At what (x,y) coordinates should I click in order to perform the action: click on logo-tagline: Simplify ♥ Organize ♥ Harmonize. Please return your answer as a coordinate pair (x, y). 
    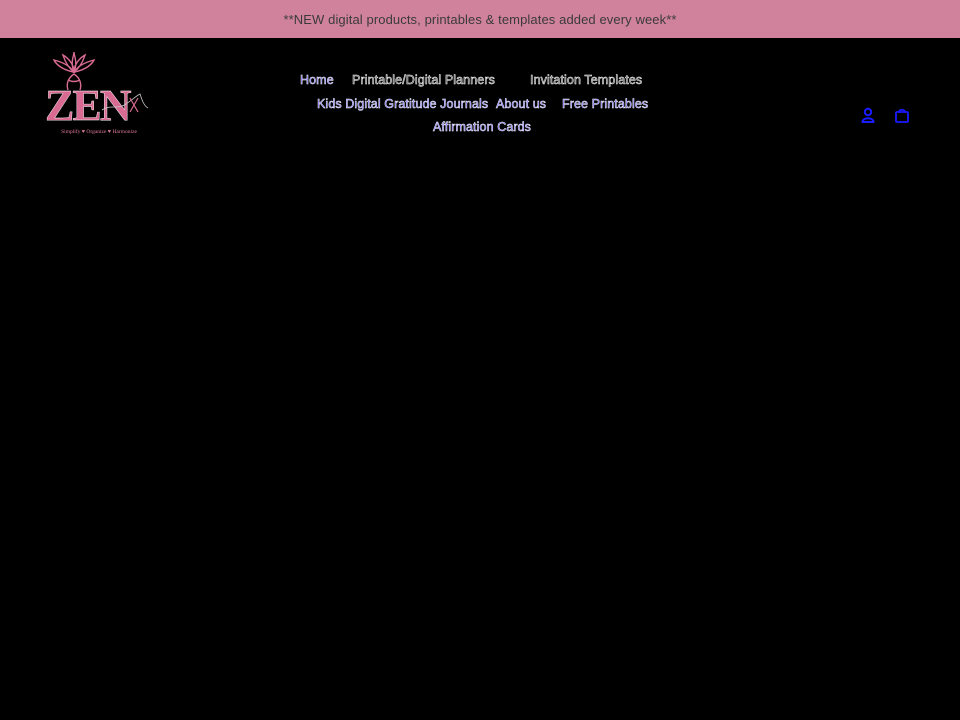
    Looking at the image, I should click on (99, 132).